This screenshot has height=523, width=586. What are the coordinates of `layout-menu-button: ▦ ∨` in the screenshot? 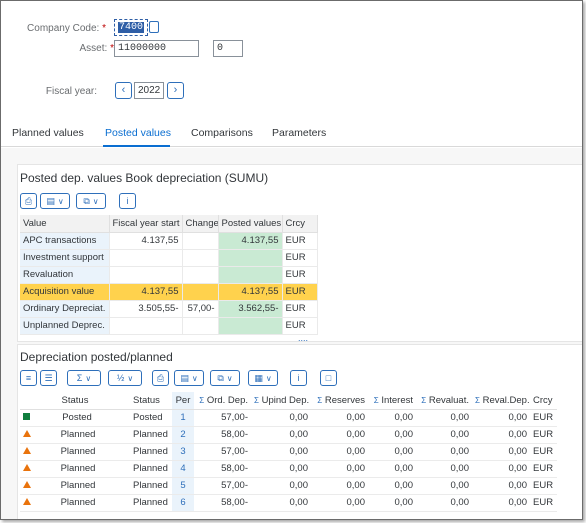 It's located at (263, 378).